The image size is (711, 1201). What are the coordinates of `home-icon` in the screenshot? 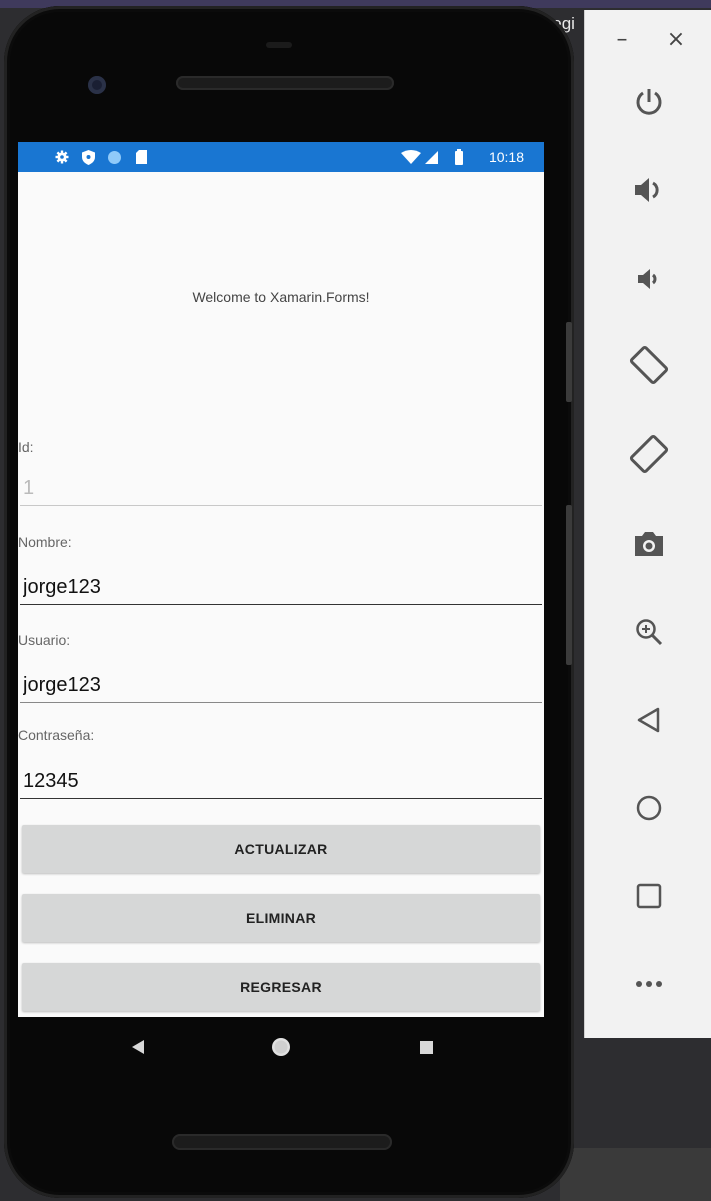 It's located at (281, 1047).